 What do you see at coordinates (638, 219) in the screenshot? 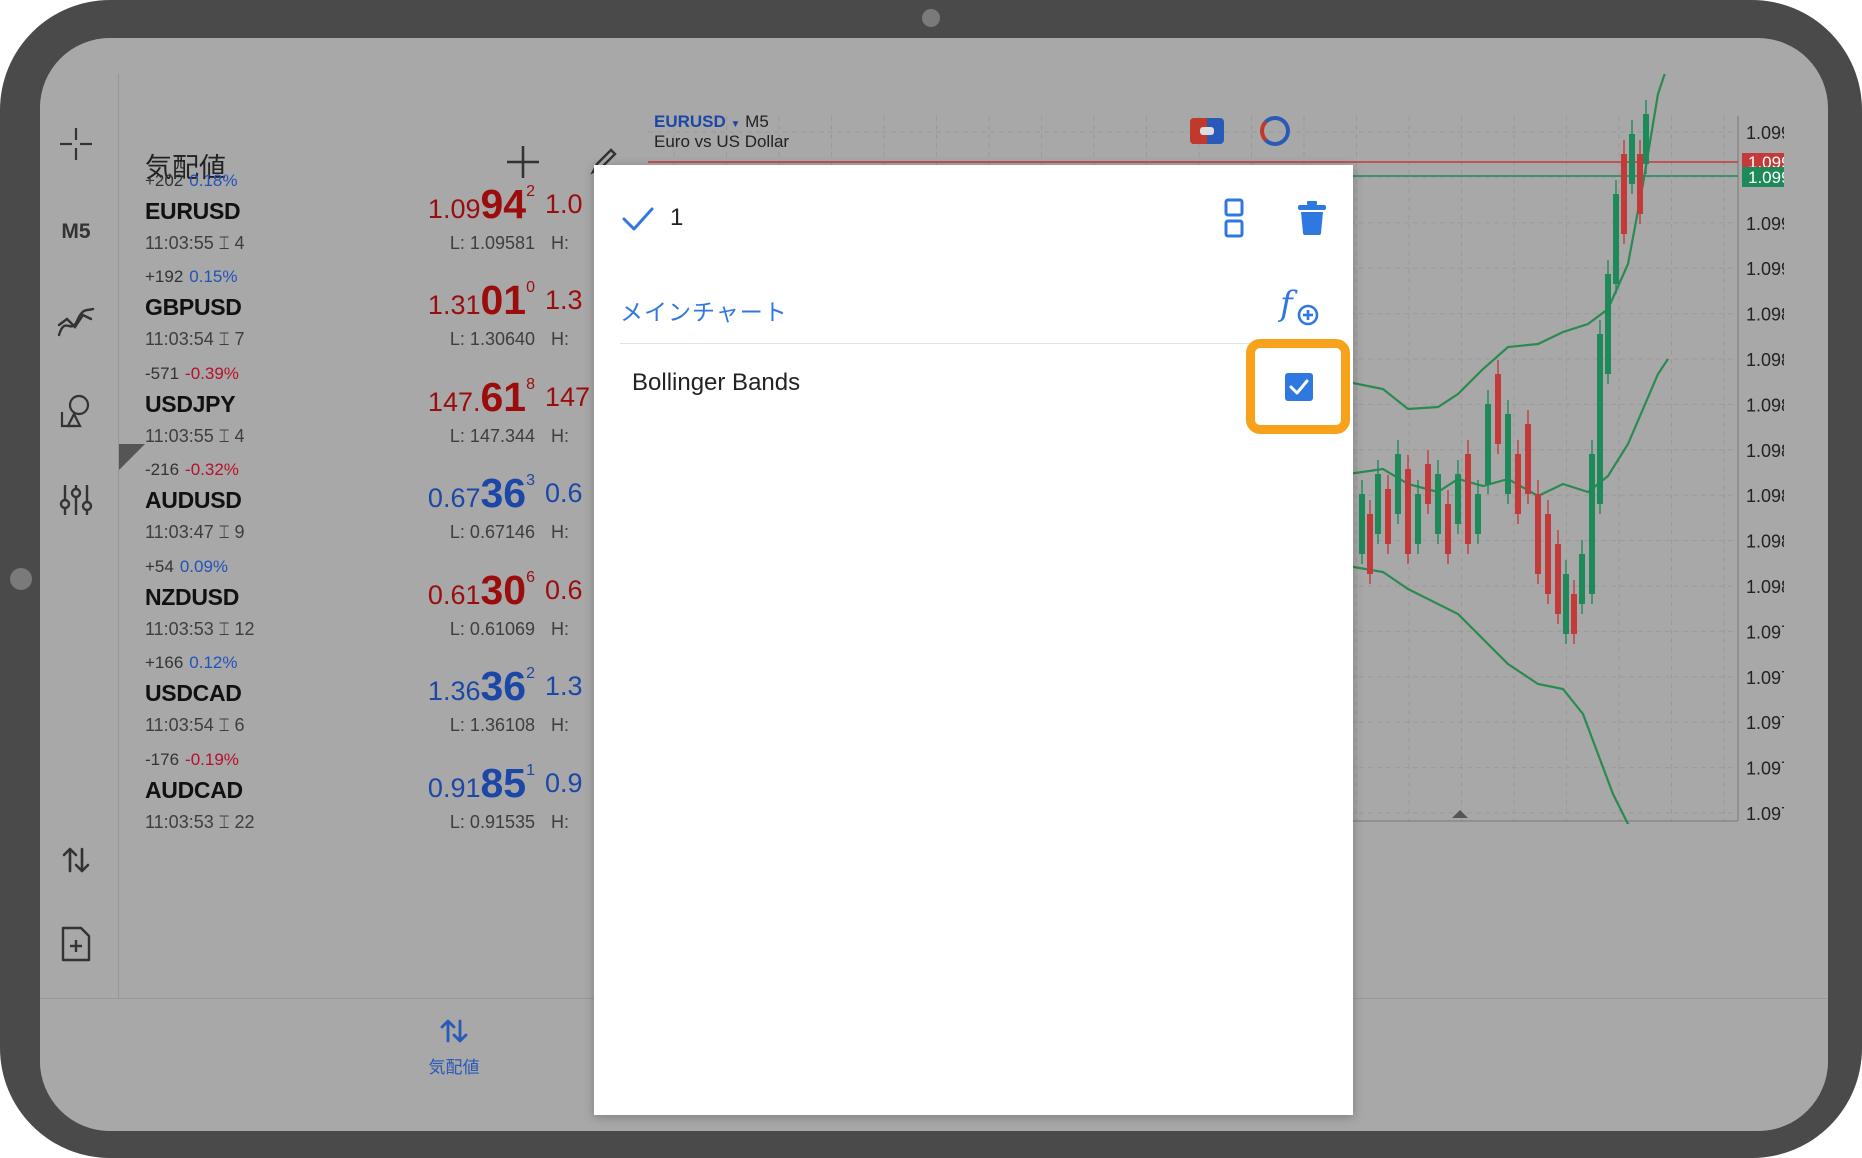
I see `confirm-check-icon` at bounding box center [638, 219].